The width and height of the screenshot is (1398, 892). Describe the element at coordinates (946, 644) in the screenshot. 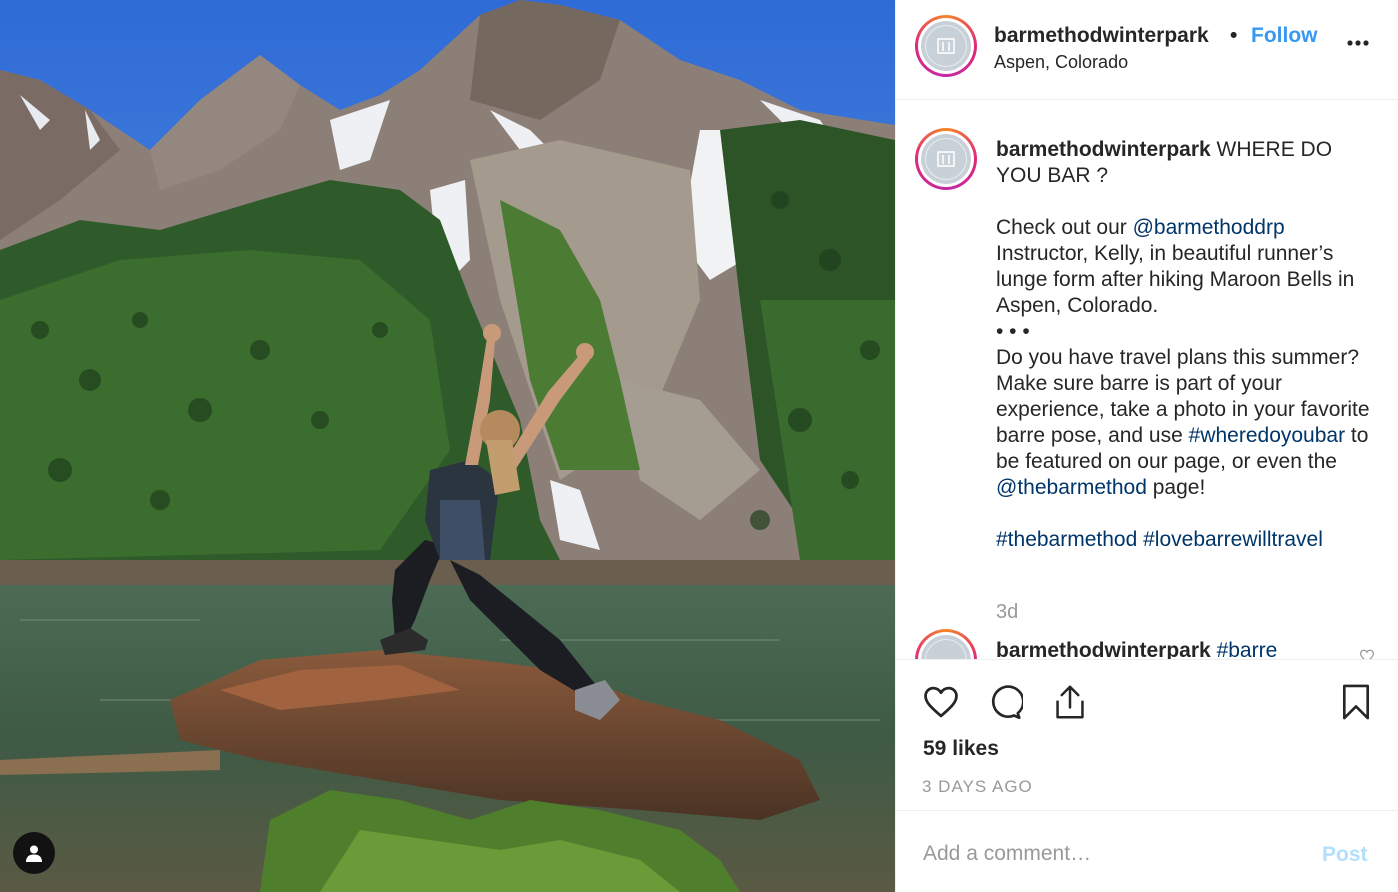

I see `comment-avatar` at that location.